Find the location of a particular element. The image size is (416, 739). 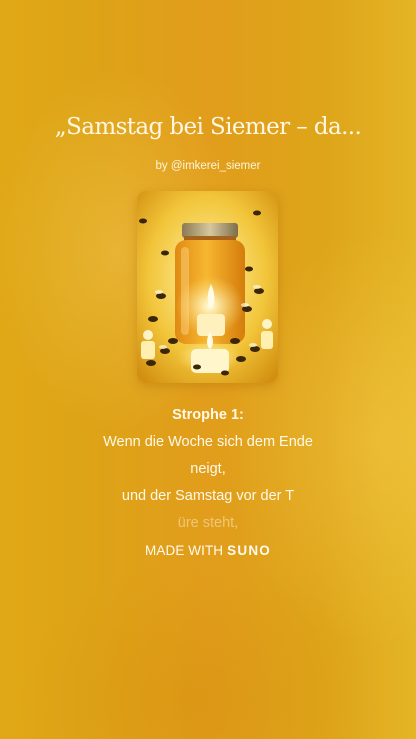

lyrics-line: üre steht, is located at coordinates (208, 523).